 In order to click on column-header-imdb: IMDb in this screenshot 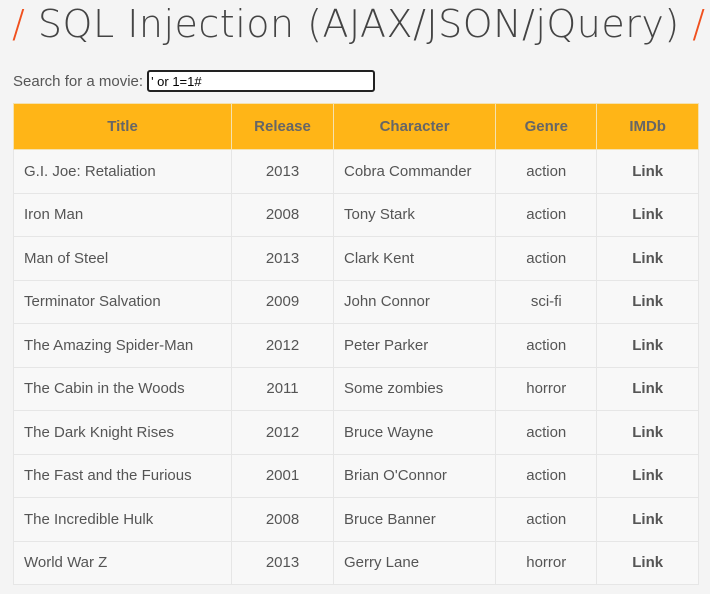, I will do `click(647, 126)`.